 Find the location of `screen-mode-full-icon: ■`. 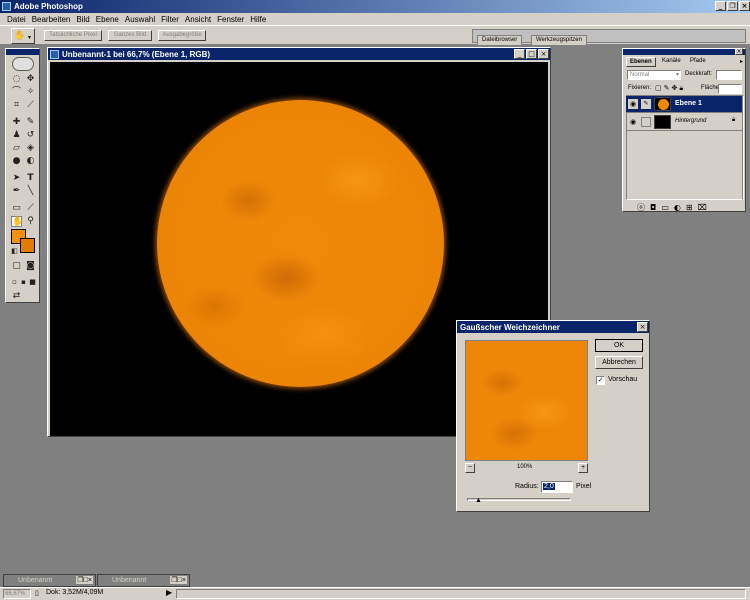

screen-mode-full-icon: ■ is located at coordinates (32, 282).